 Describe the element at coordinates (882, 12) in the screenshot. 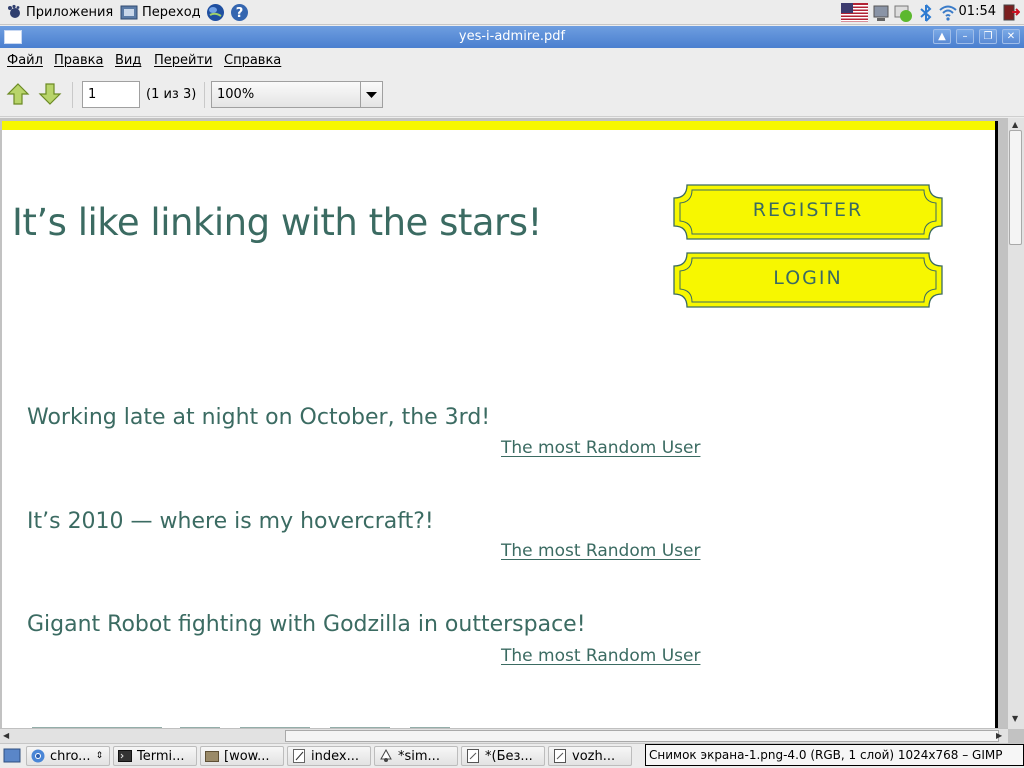

I see `network-status-icon` at that location.